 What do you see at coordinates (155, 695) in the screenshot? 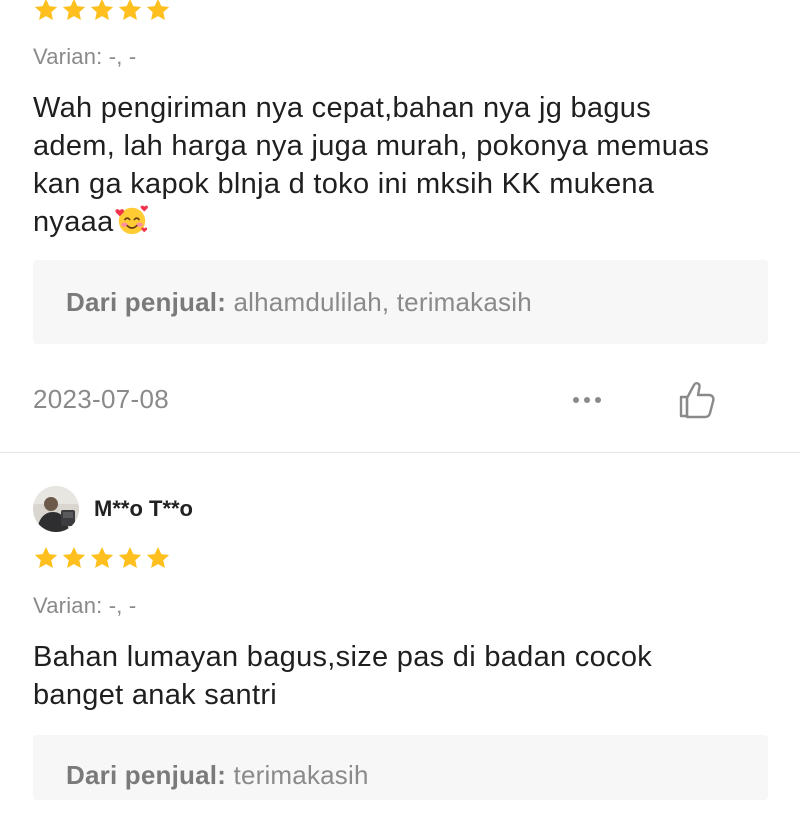
I see `comment-line: banget anak santri` at bounding box center [155, 695].